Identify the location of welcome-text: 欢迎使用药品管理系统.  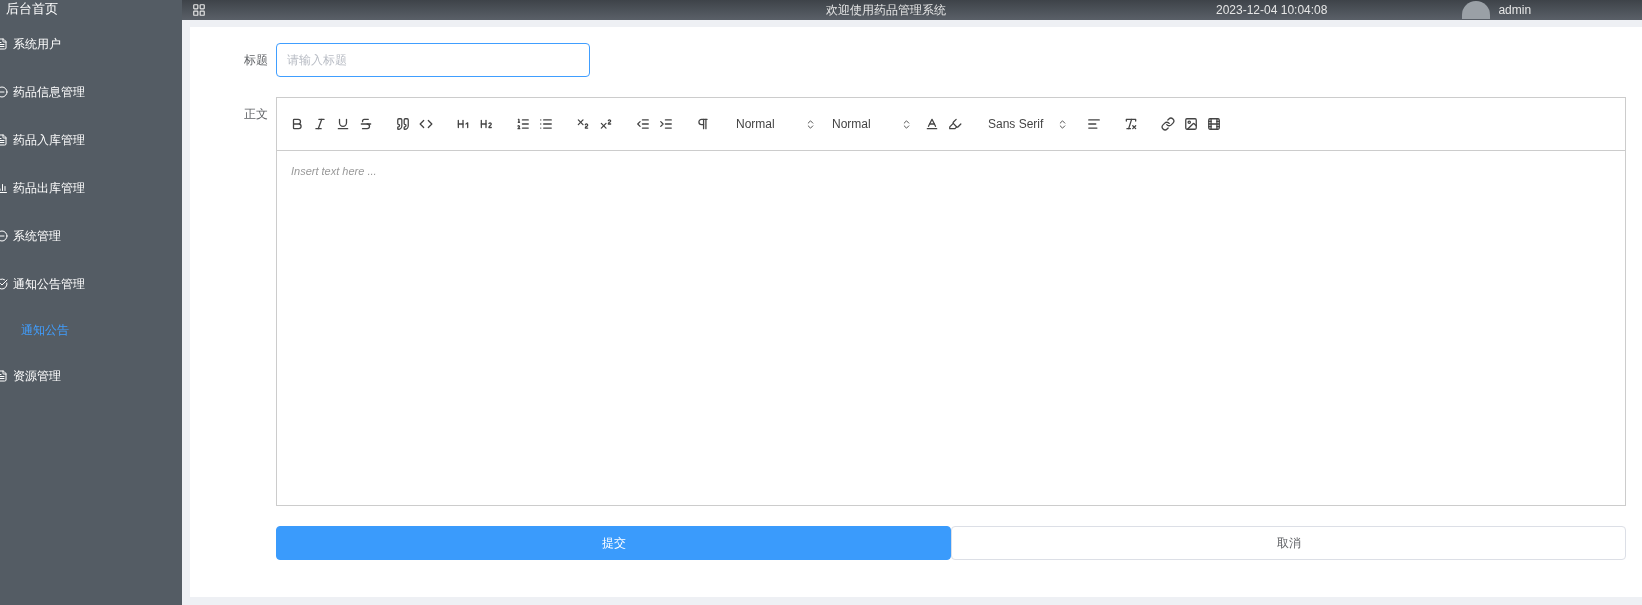
(886, 10).